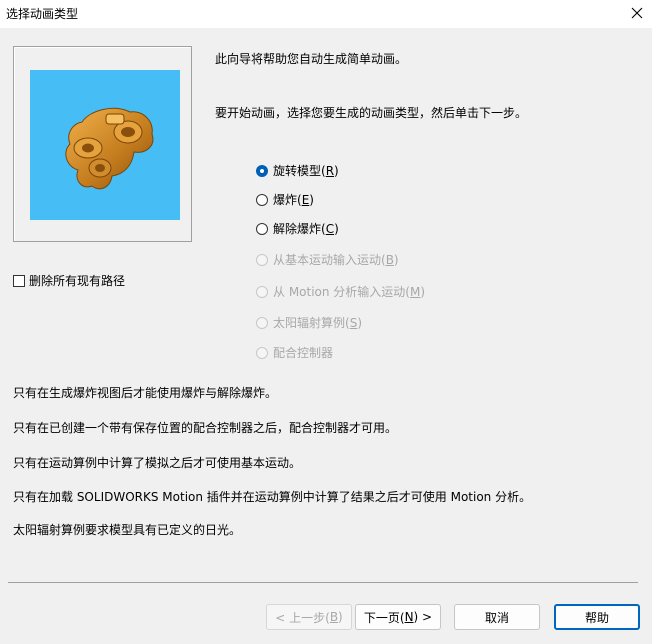 This screenshot has height=644, width=652. What do you see at coordinates (42, 14) in the screenshot?
I see `window-title: 选择动画类型` at bounding box center [42, 14].